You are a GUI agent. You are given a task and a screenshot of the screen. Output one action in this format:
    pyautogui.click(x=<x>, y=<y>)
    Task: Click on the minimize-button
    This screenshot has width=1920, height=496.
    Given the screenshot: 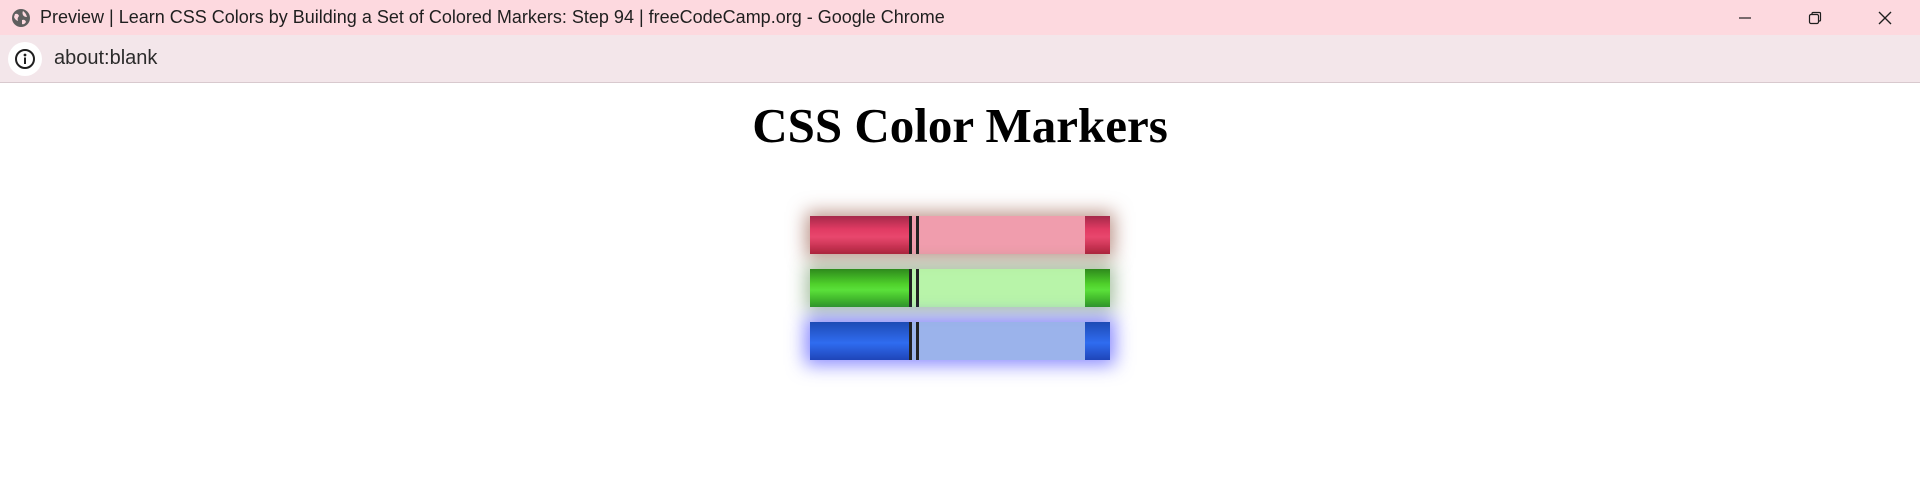 What is the action you would take?
    pyautogui.click(x=1745, y=17)
    